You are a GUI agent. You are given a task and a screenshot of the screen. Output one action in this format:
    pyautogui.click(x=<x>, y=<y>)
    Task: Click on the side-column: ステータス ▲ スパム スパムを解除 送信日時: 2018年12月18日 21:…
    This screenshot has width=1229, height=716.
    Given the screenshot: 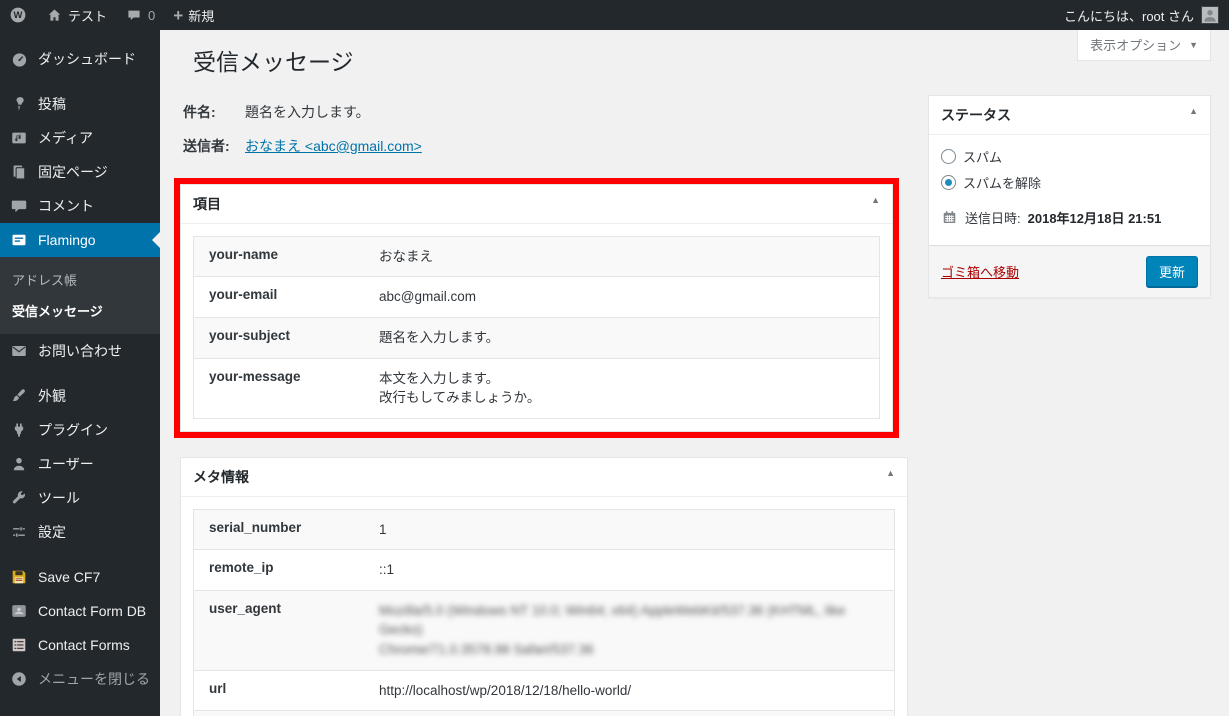 What is the action you would take?
    pyautogui.click(x=1069, y=196)
    